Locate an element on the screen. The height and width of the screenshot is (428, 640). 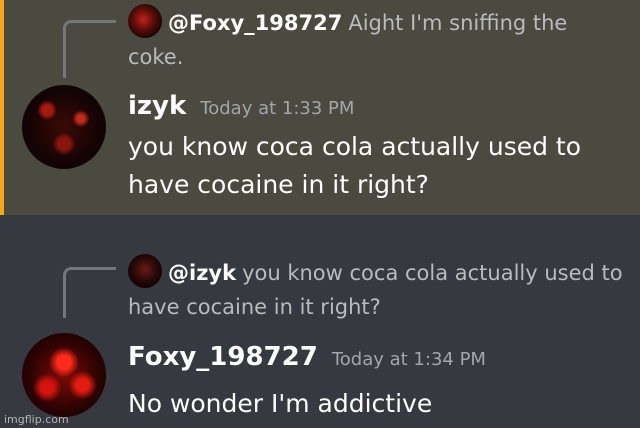
timestamp: Today at 1:34 PM is located at coordinates (408, 359).